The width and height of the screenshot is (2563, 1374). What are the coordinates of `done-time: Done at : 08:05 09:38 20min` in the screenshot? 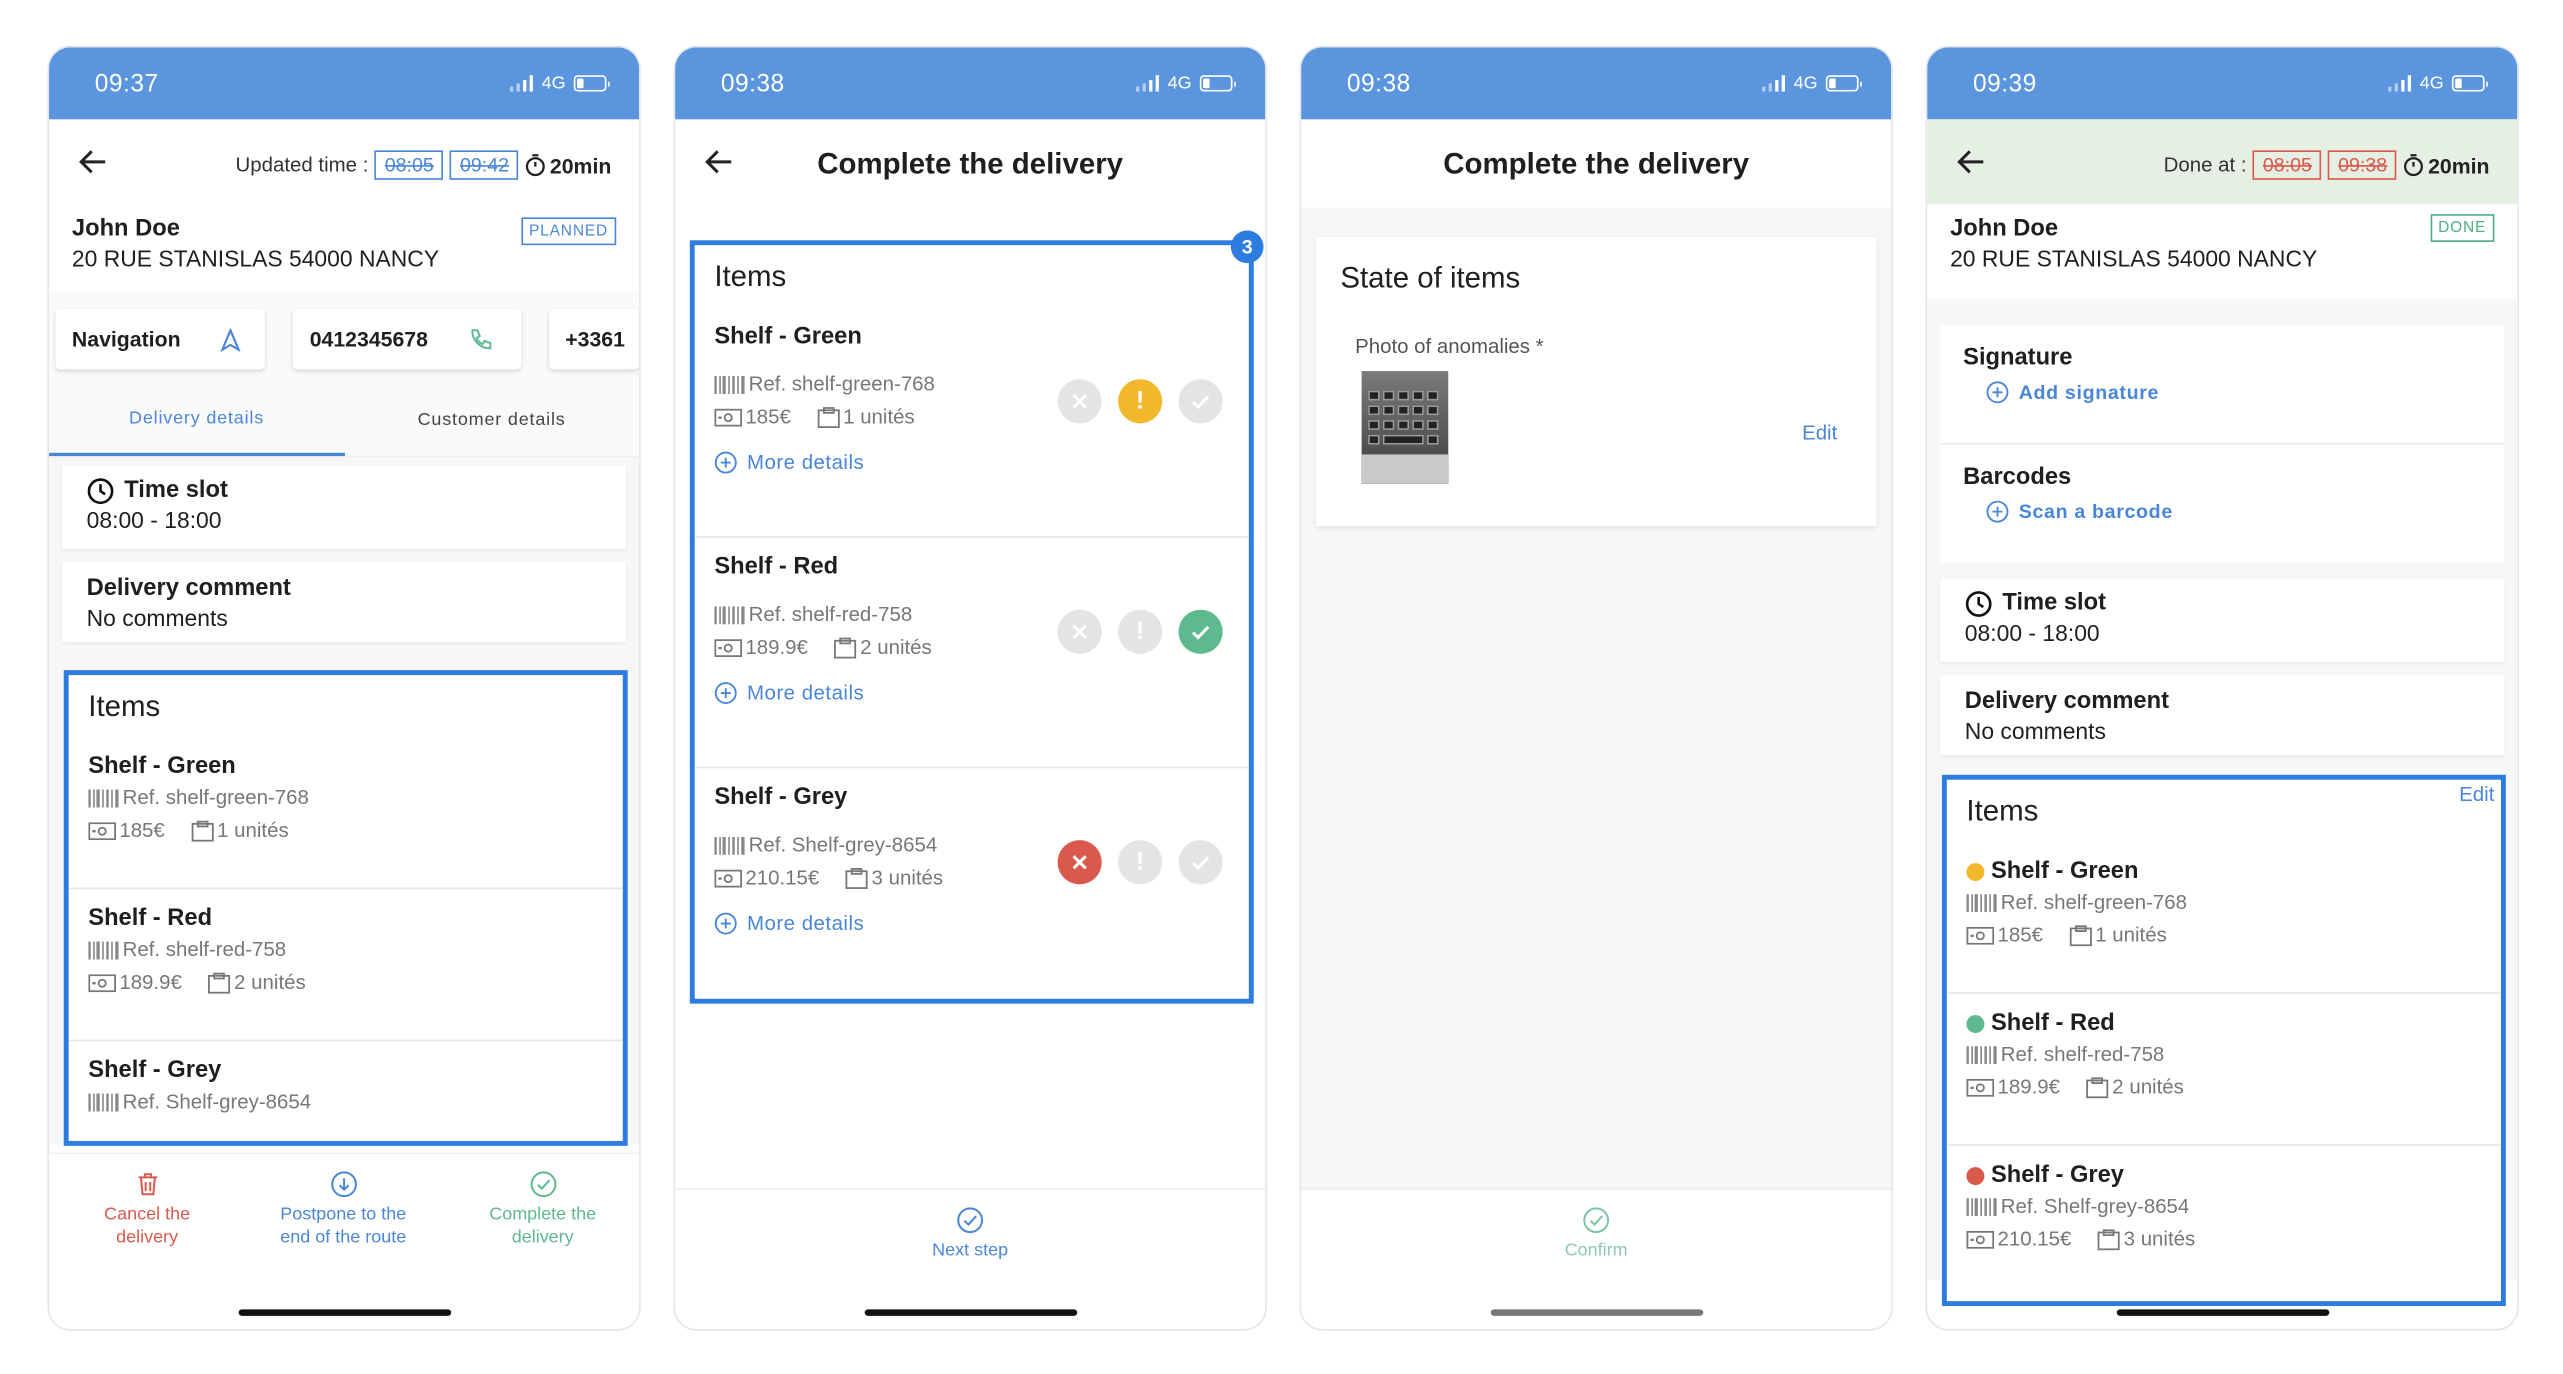 It's located at (2326, 165).